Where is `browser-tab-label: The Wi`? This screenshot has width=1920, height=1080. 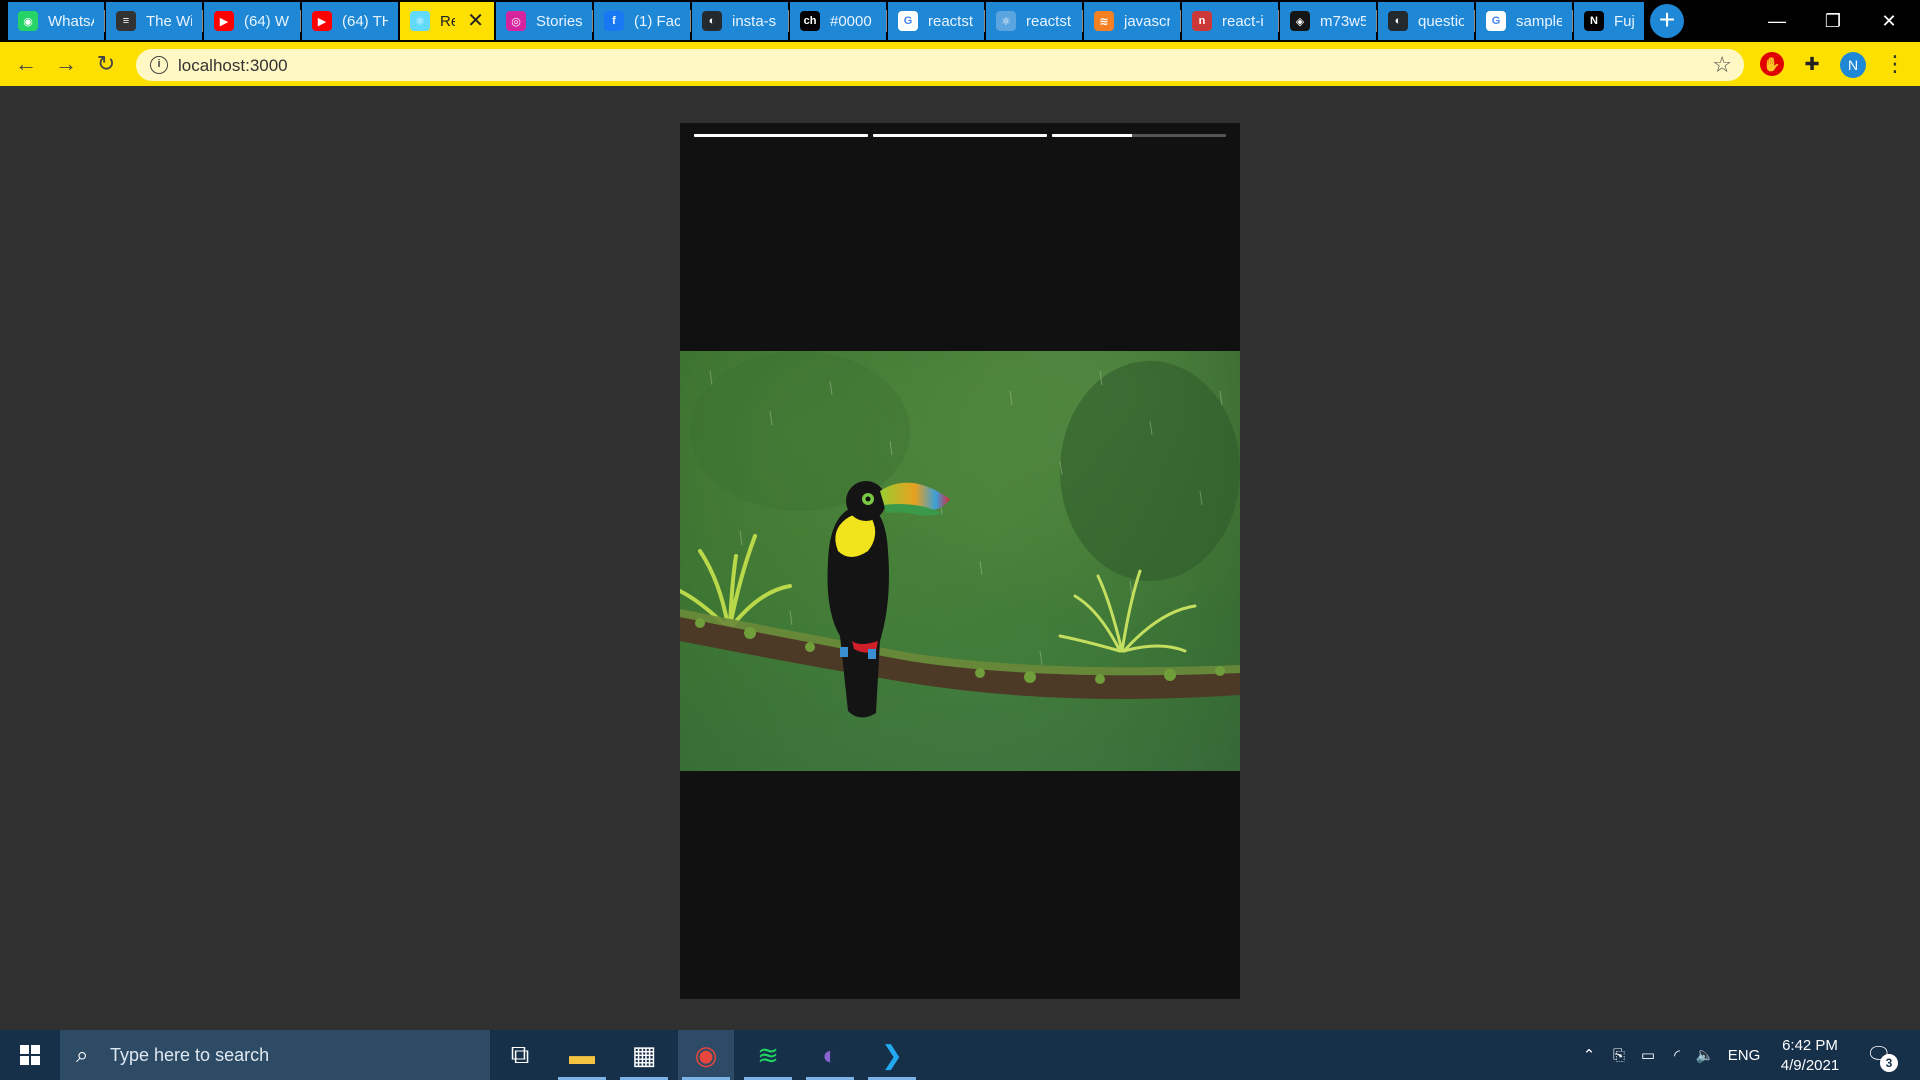
browser-tab-label: The Wi is located at coordinates (169, 21).